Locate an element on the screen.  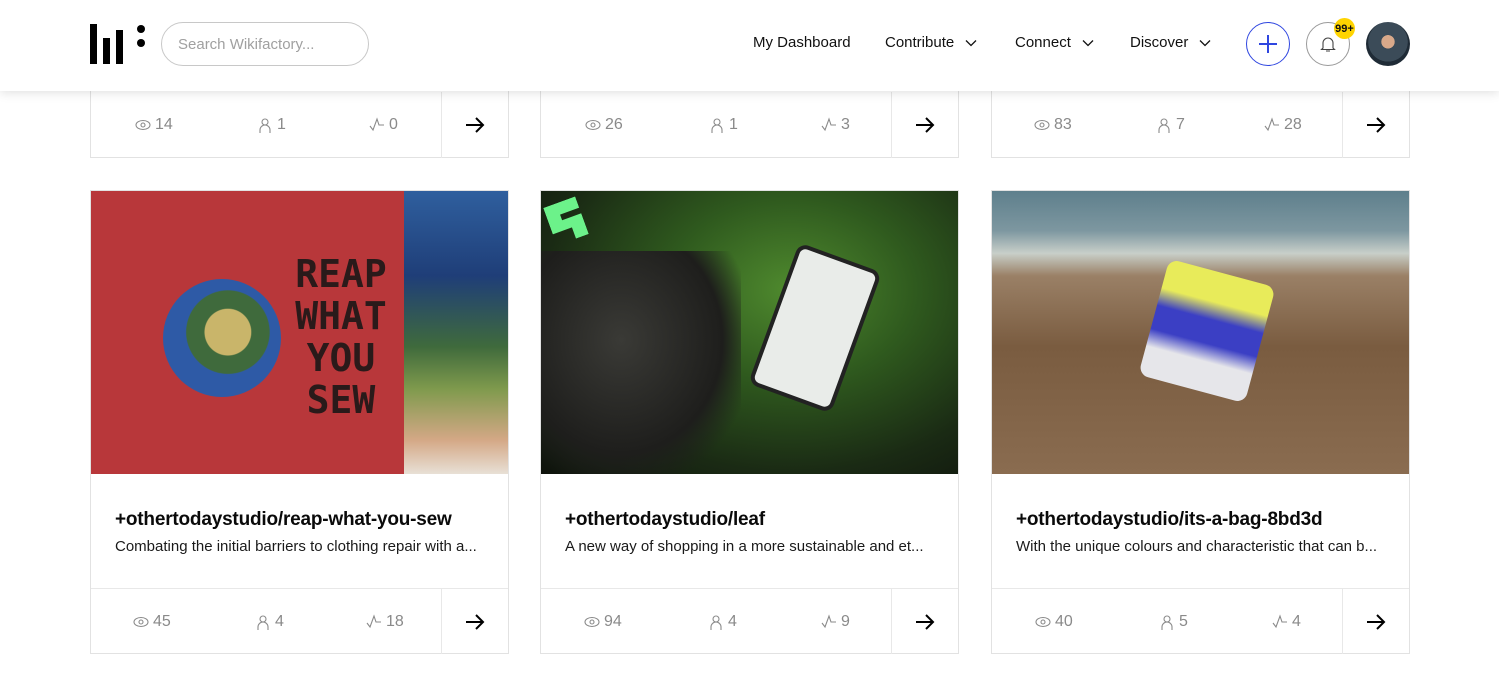
changes-stat: 18 is located at coordinates (385, 622).